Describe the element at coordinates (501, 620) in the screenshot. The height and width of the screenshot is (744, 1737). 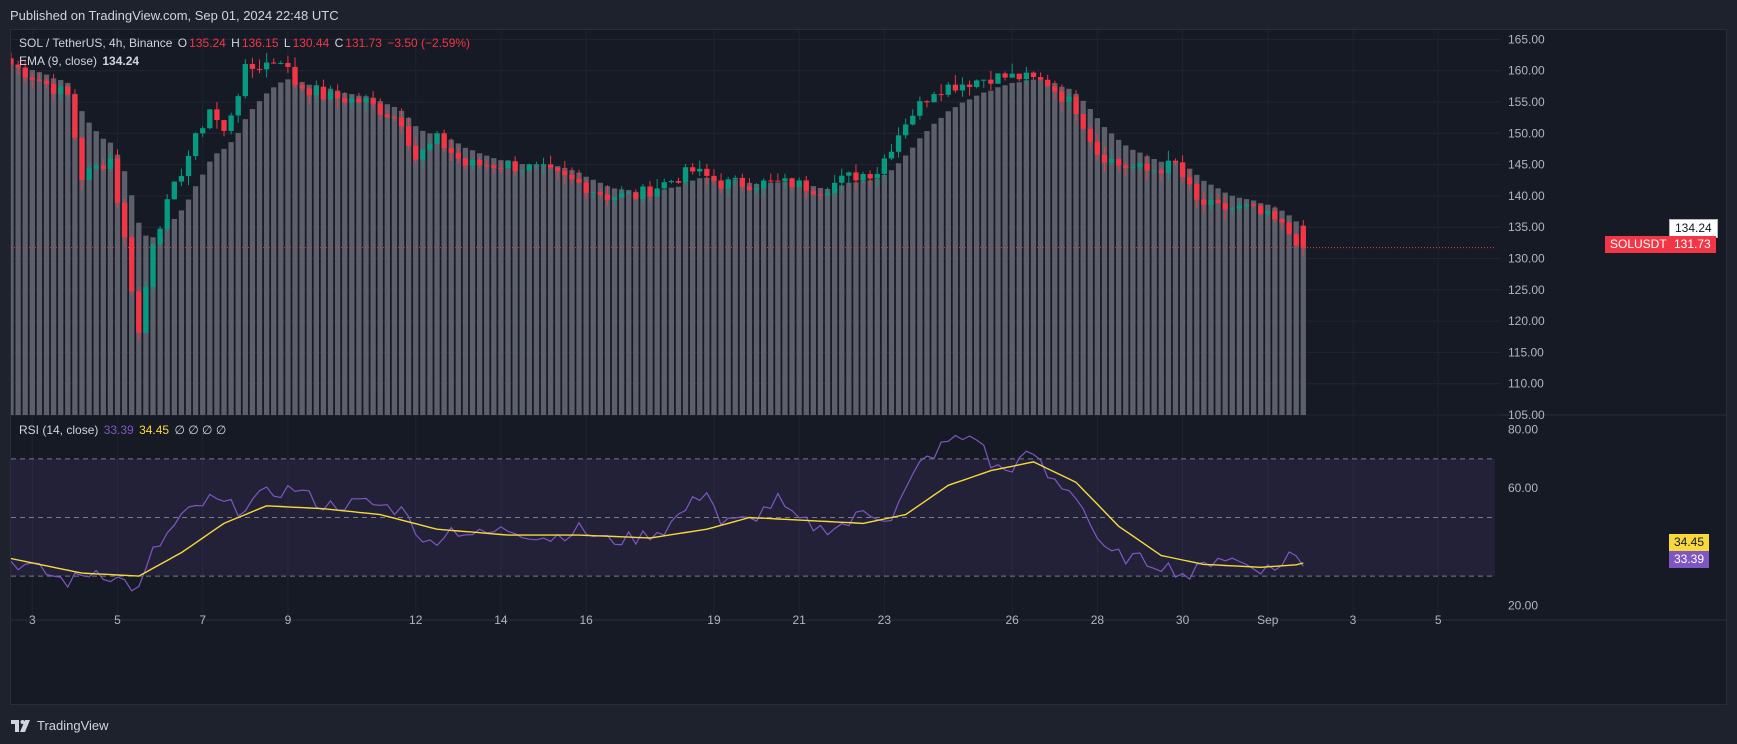
I see `time-tick-label: 14` at that location.